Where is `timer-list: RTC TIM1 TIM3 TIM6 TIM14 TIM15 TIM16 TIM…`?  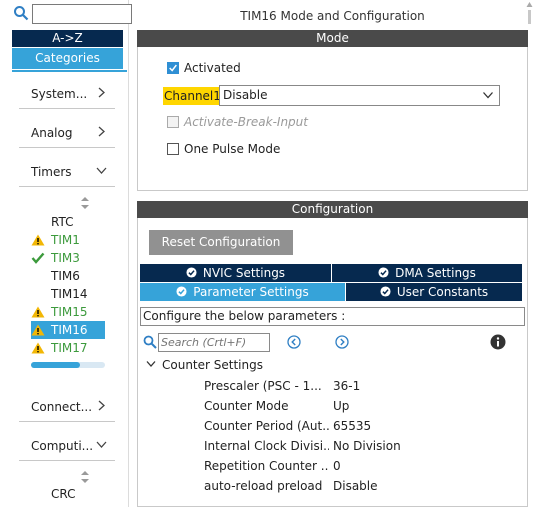 timer-list: RTC TIM1 TIM3 TIM6 TIM14 TIM15 TIM16 TIM… is located at coordinates (71, 285).